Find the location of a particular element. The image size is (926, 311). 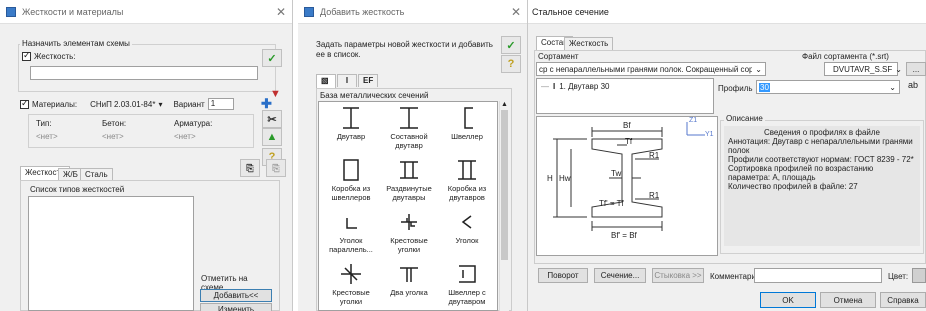

channel-icon is located at coordinates (468, 118).